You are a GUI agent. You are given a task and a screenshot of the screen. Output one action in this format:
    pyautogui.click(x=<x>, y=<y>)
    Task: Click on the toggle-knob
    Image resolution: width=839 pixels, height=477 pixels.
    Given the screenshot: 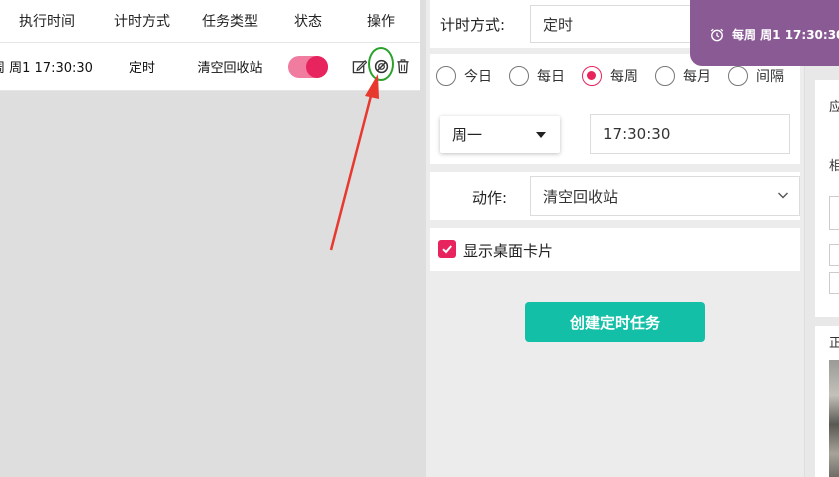 What is the action you would take?
    pyautogui.click(x=317, y=66)
    